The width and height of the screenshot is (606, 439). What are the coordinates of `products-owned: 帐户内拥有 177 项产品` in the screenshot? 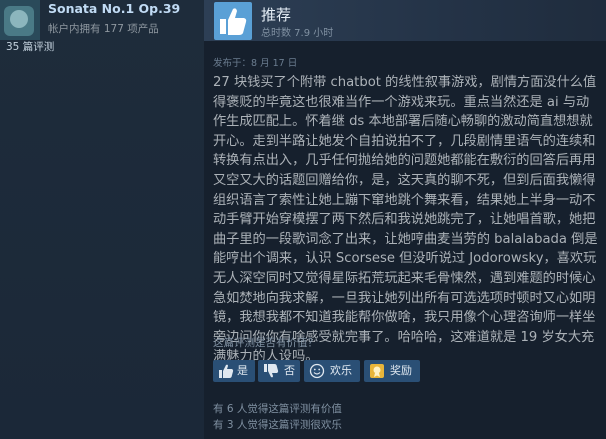 It's located at (103, 28).